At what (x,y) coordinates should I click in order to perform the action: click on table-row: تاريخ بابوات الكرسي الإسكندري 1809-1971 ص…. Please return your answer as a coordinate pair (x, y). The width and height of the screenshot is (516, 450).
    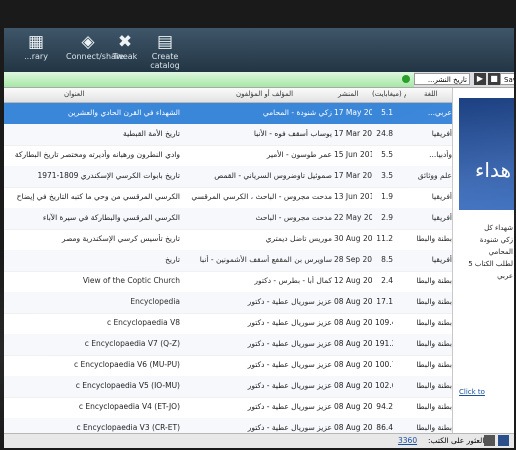
    Looking at the image, I should click on (228, 177).